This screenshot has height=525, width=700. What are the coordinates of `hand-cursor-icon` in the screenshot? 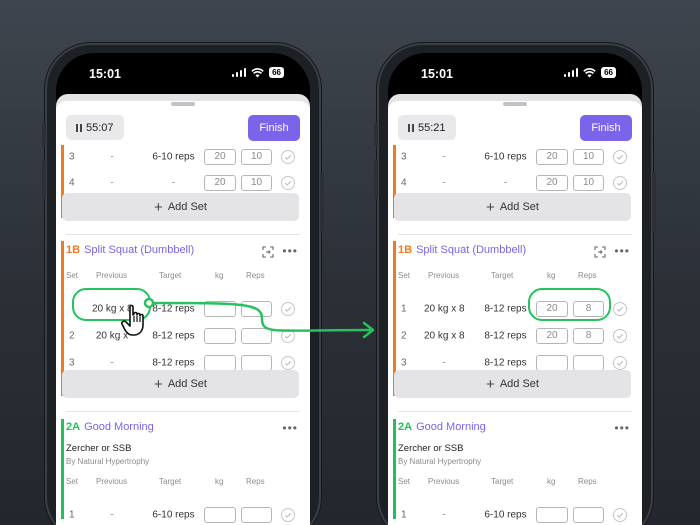 It's located at (132, 320).